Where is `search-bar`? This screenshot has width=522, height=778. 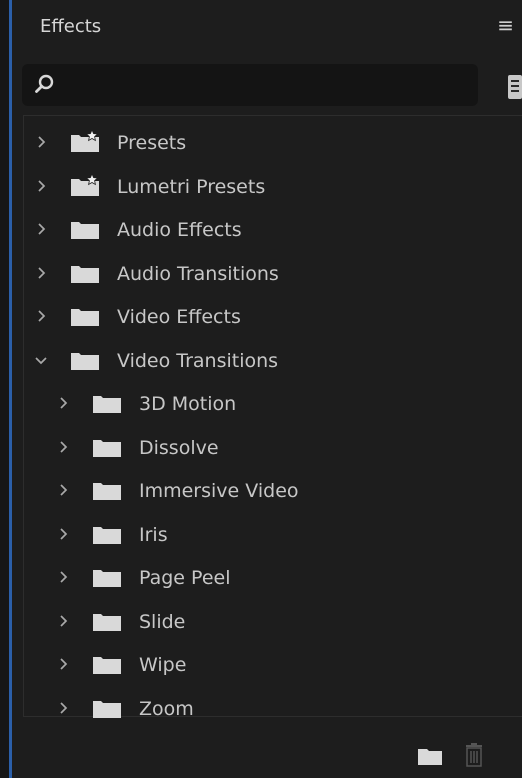 search-bar is located at coordinates (250, 85).